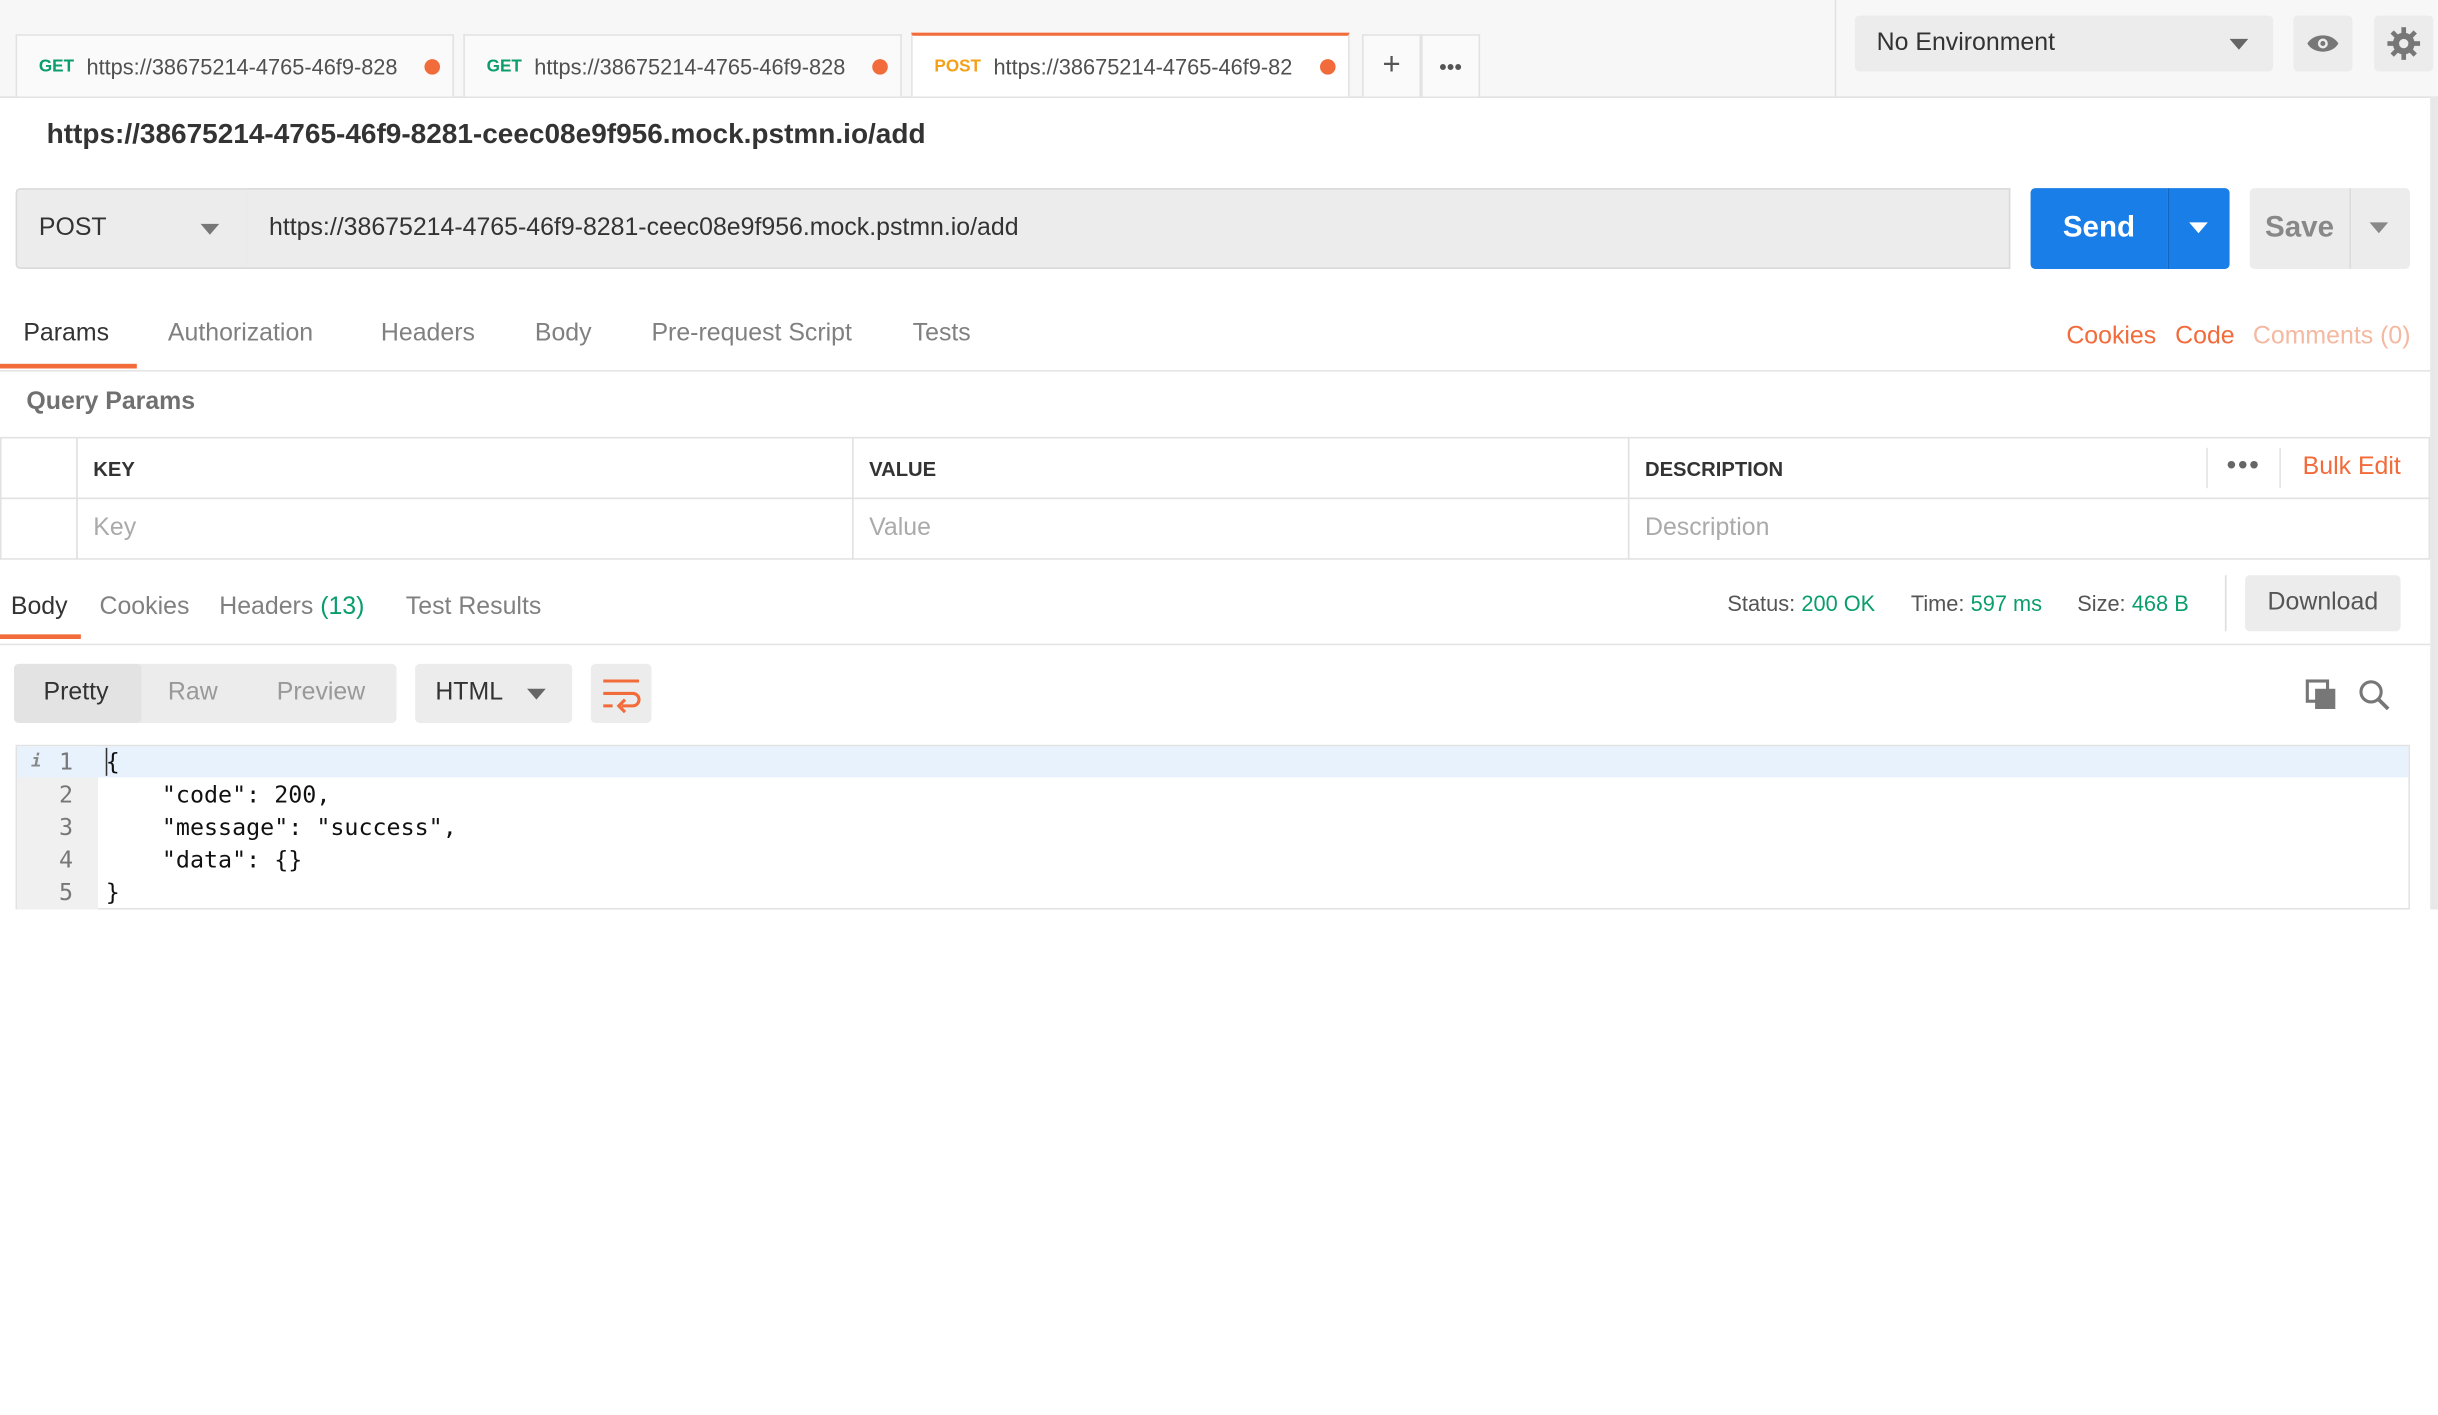 This screenshot has width=2438, height=1415. What do you see at coordinates (2006, 603) in the screenshot?
I see `time-value: 597 ms` at bounding box center [2006, 603].